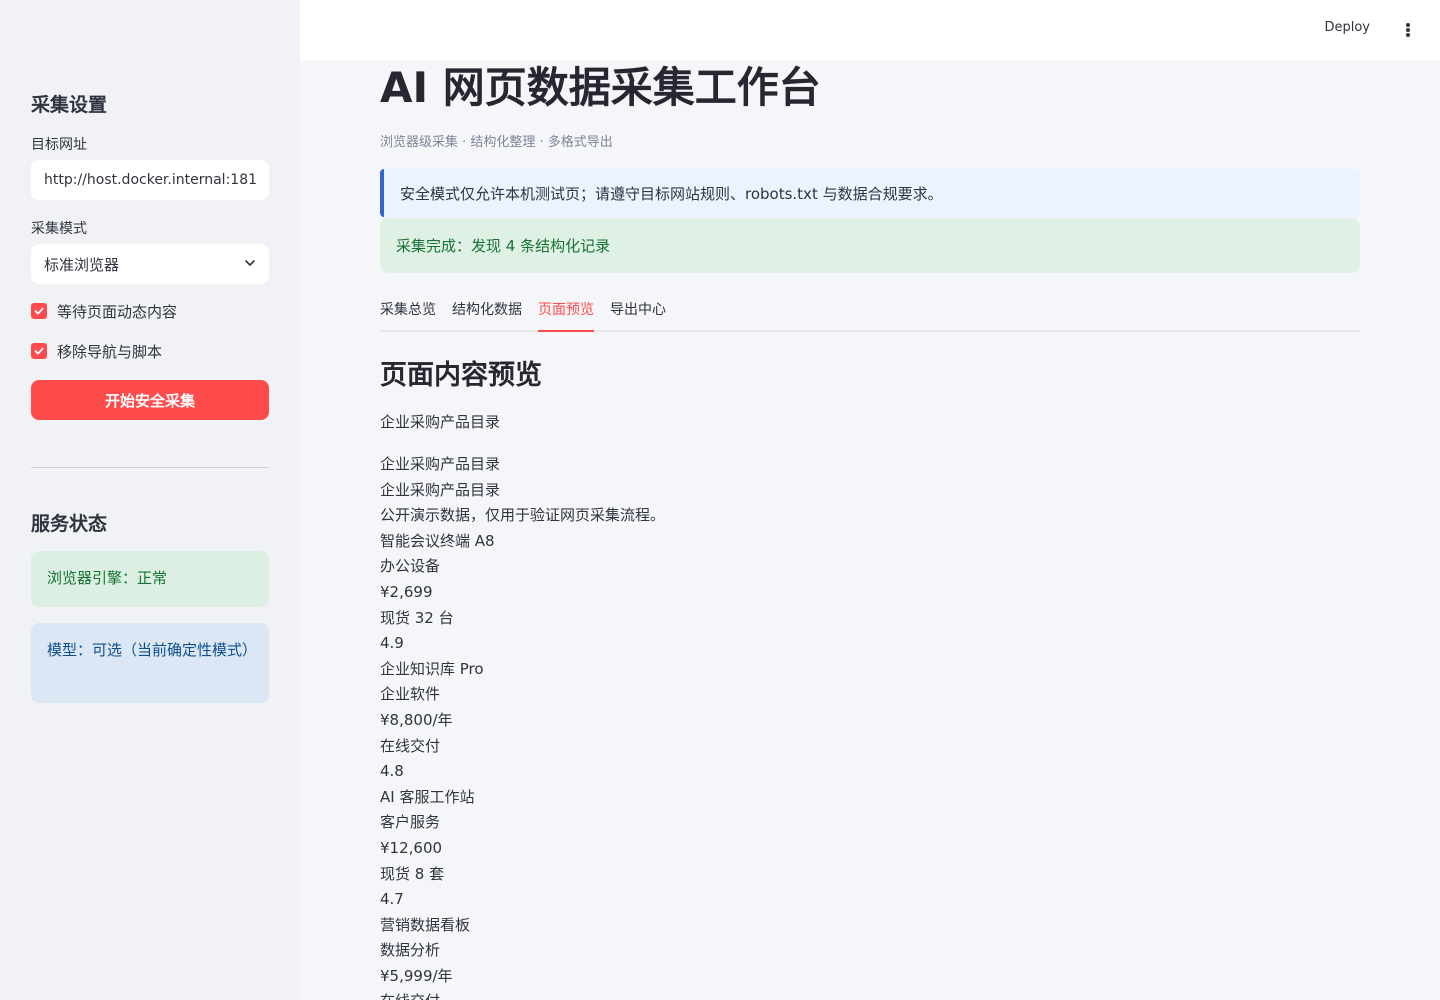  I want to click on tab-overview: 采集总览, so click(408, 315).